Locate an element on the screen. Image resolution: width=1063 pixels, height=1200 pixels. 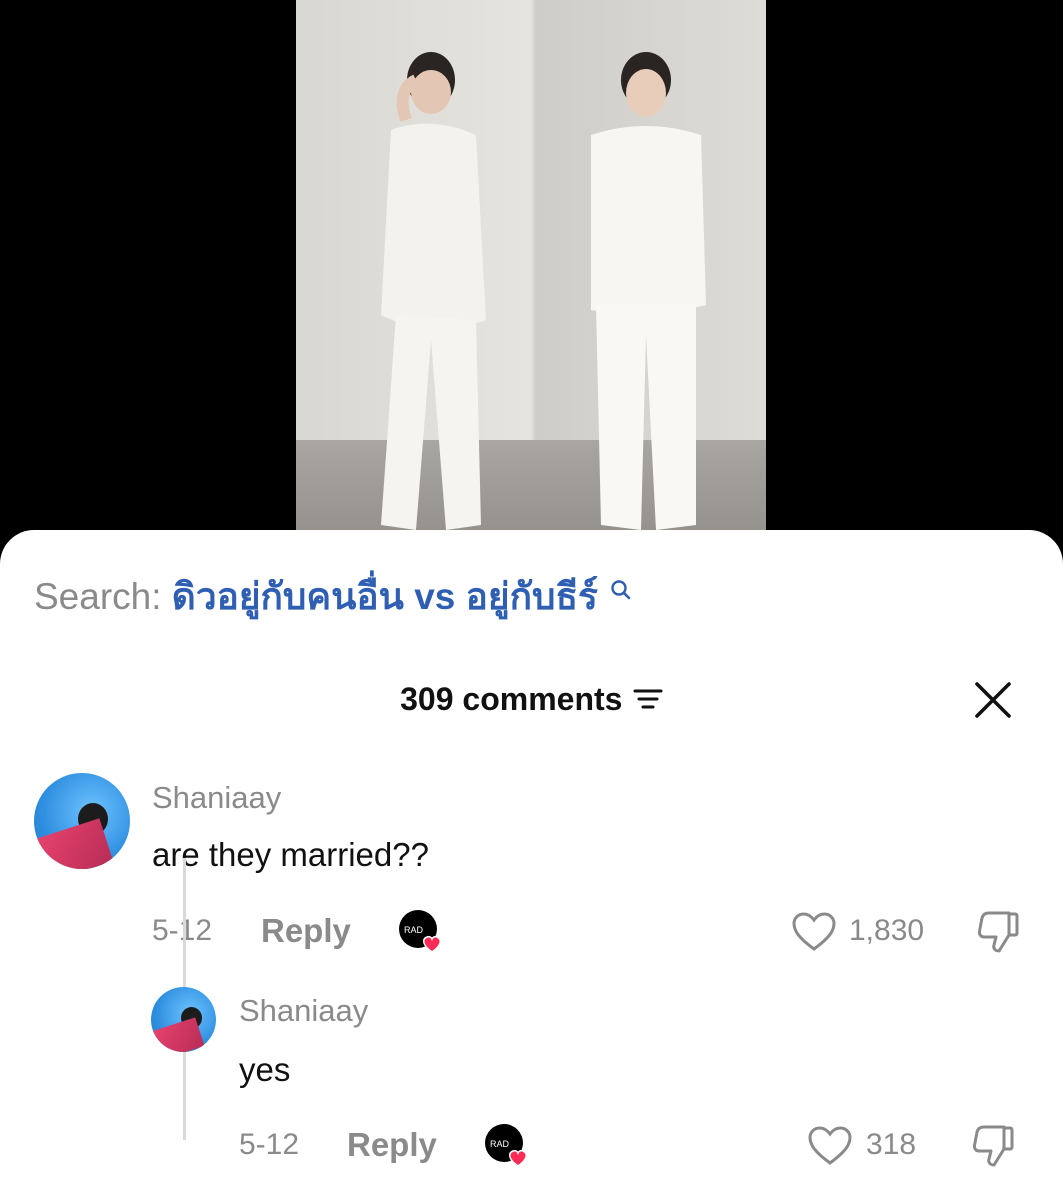
like-count: 1,830 is located at coordinates (887, 930).